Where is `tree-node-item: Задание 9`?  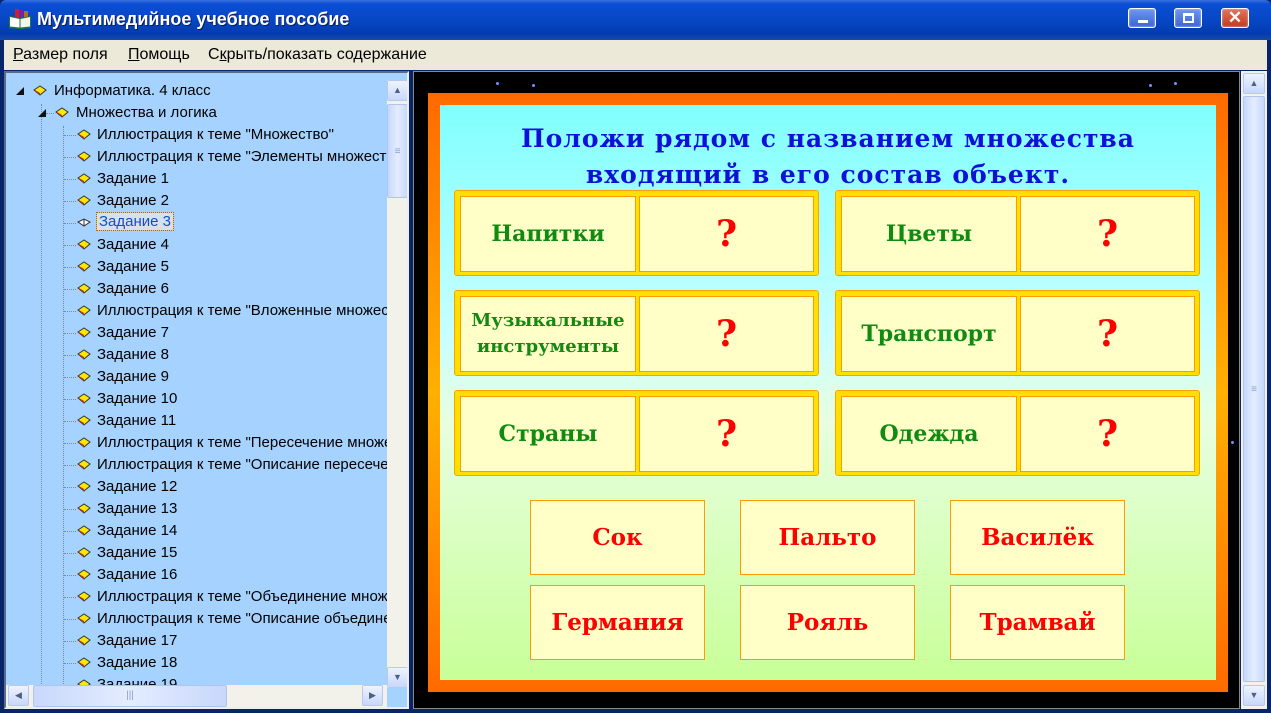
tree-node-item: Задание 9 is located at coordinates (195, 377).